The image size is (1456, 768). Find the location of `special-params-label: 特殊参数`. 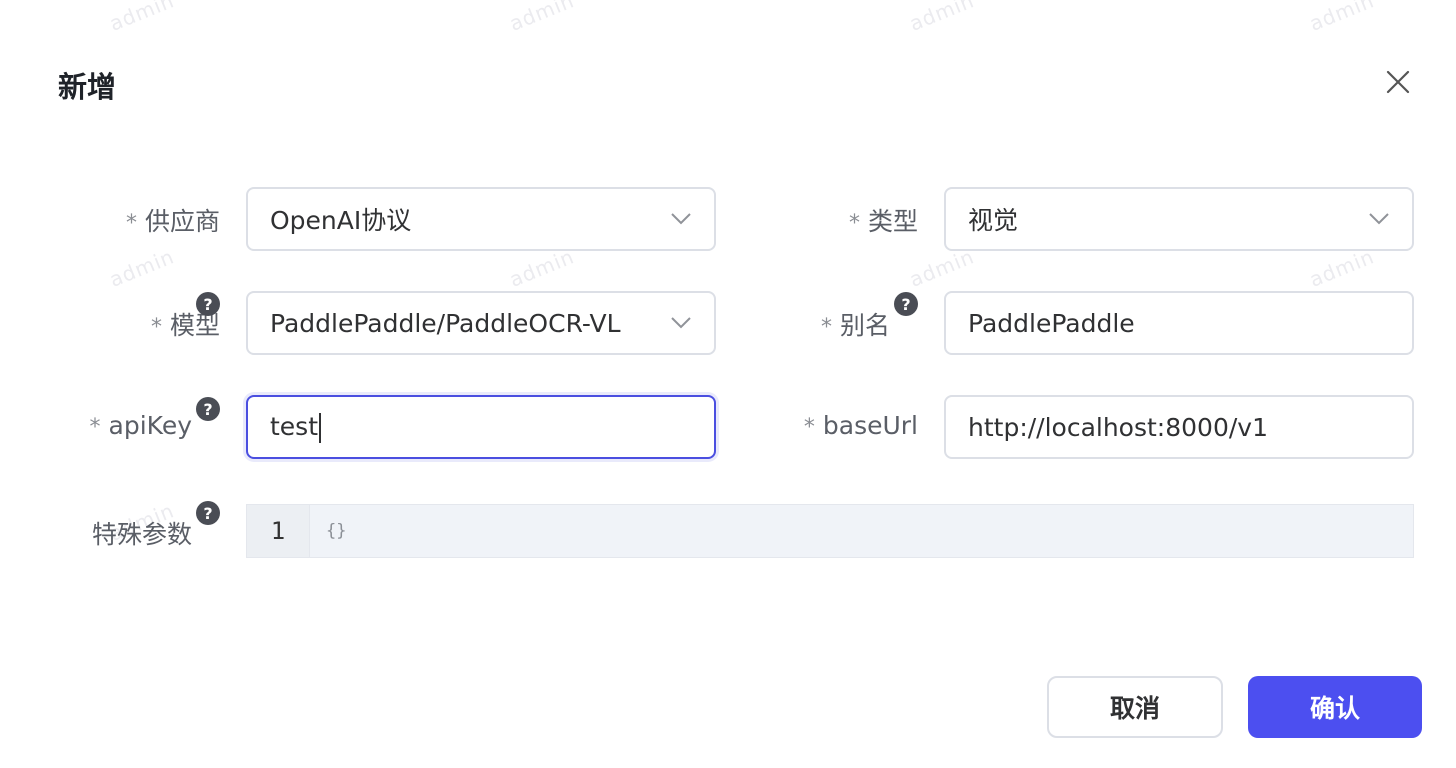

special-params-label: 特殊参数 is located at coordinates (142, 533).